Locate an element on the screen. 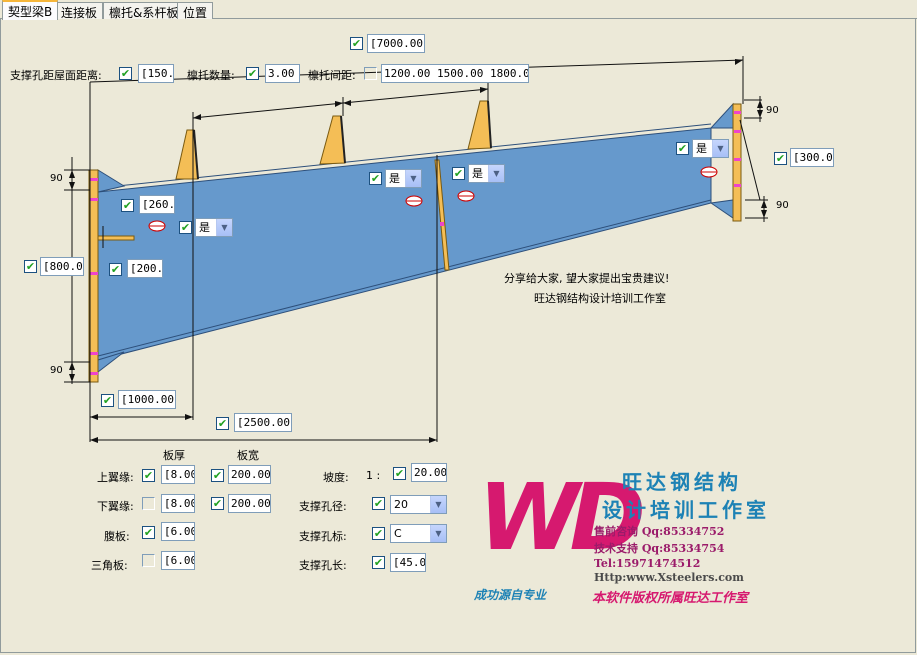 The height and width of the screenshot is (655, 917). dist-1000-field: [1000.00] is located at coordinates (147, 399).